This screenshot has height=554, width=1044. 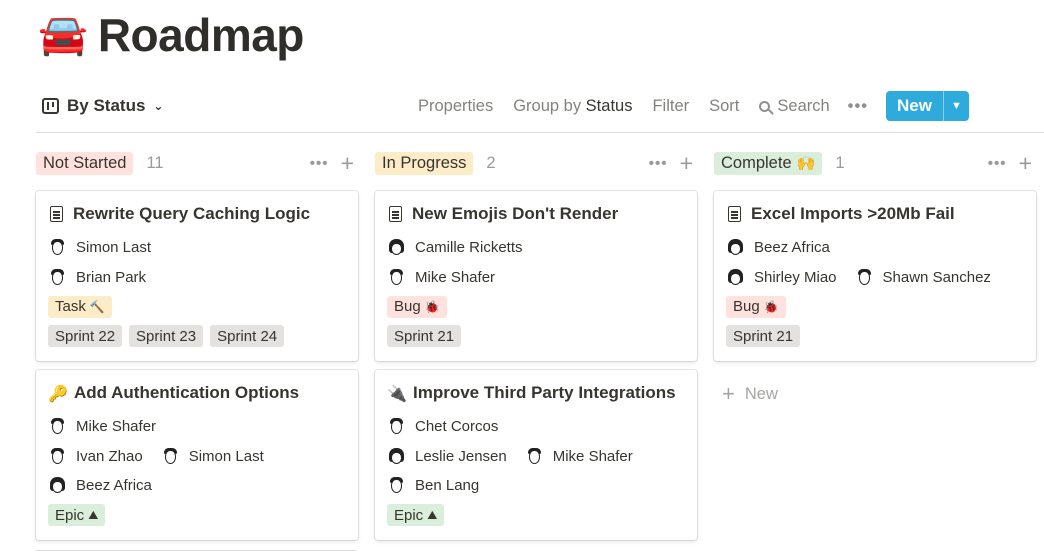 I want to click on view-selector: By Status ⌄, so click(x=102, y=106).